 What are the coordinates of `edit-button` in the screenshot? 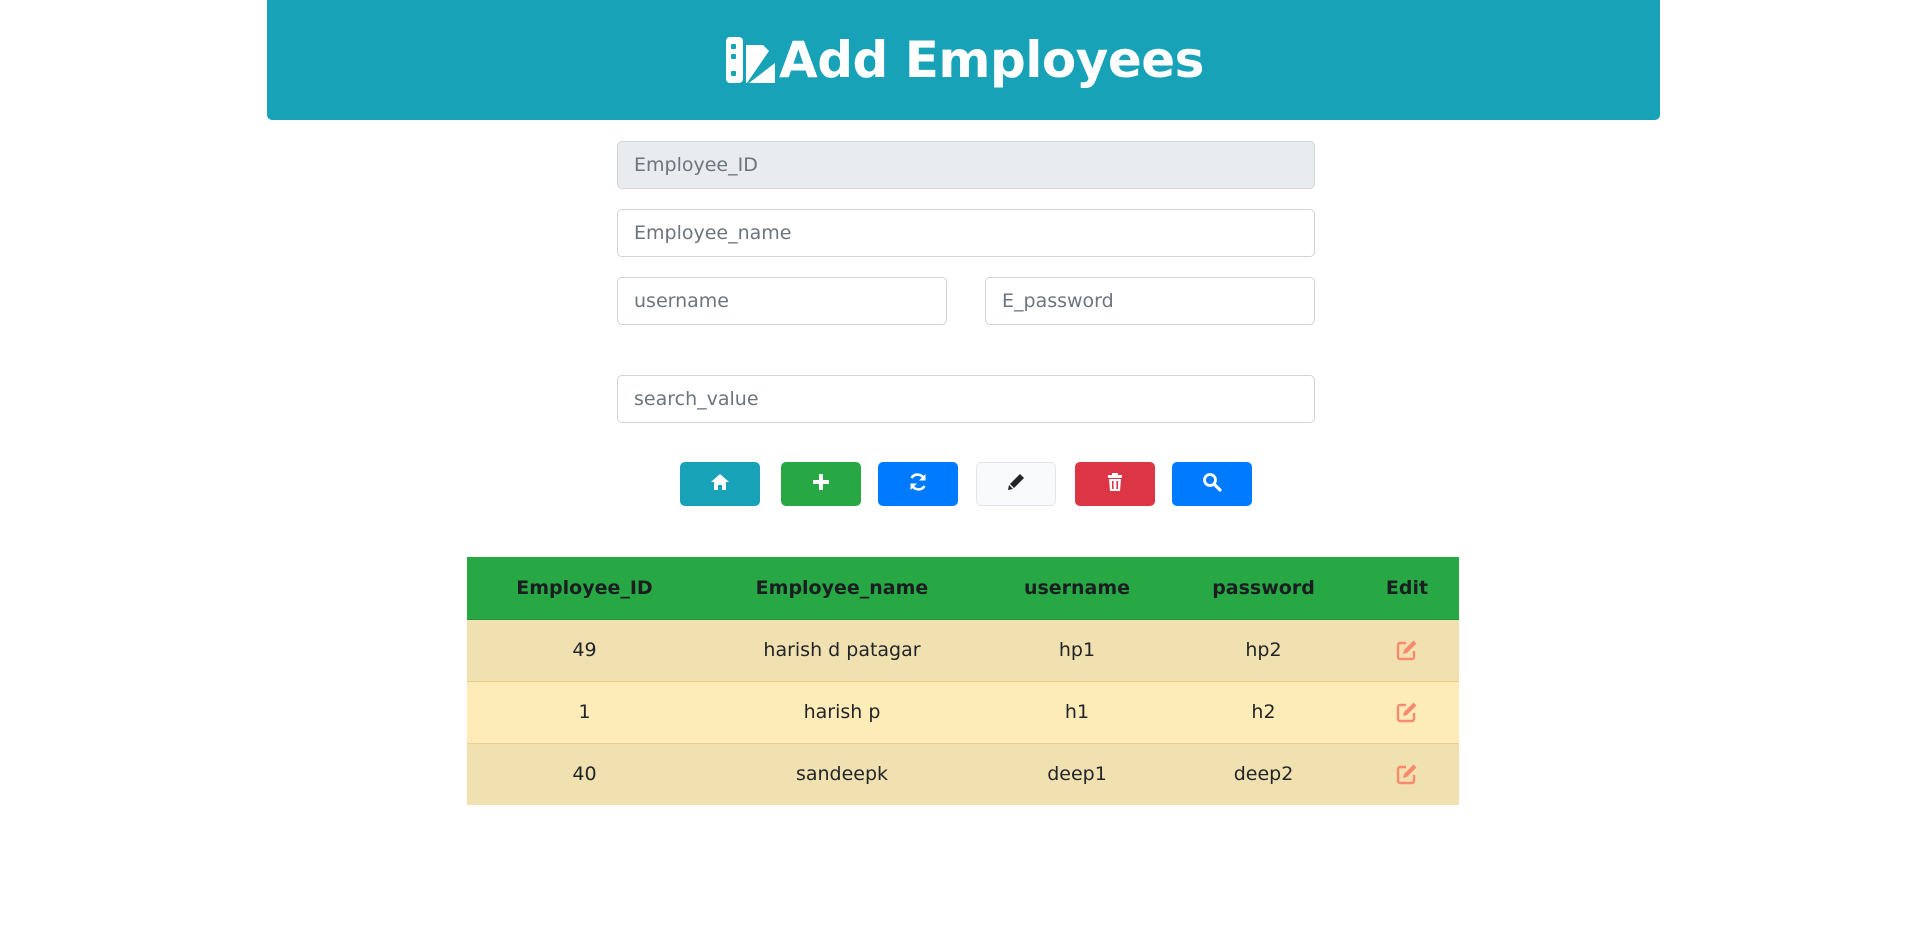 It's located at (1016, 484).